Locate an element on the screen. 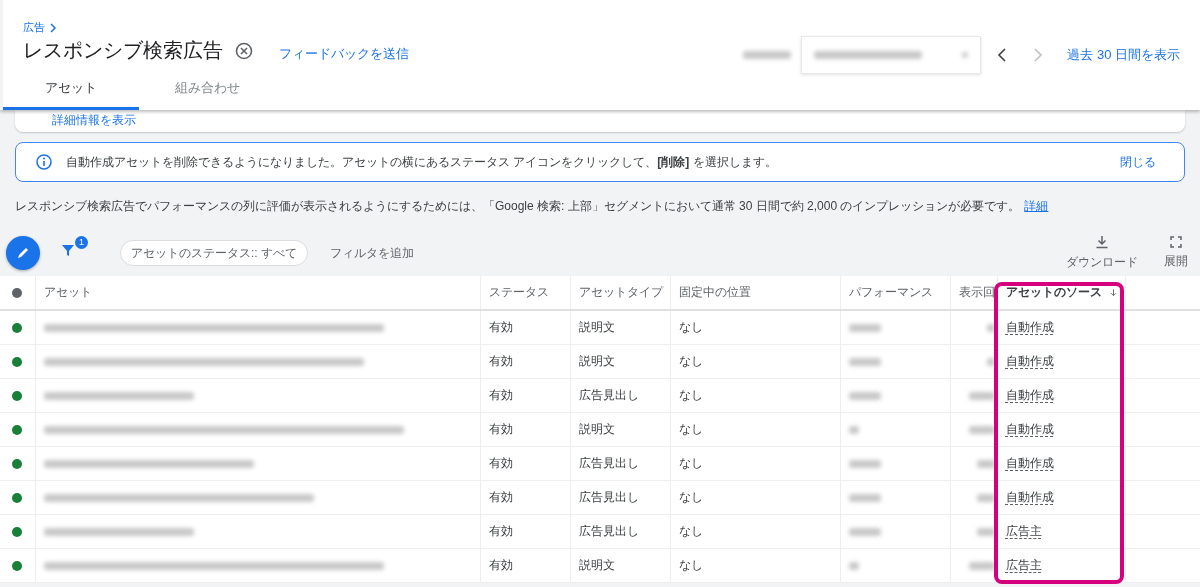 This screenshot has height=587, width=1200. column-header: 表示回 is located at coordinates (976, 292).